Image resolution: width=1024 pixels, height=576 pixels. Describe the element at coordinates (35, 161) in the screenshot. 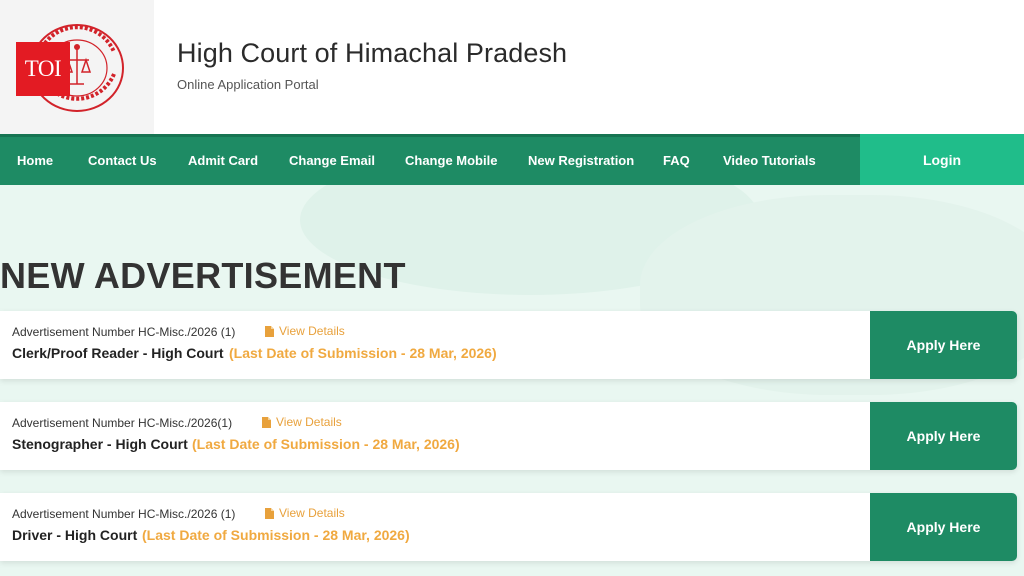

I see `nav-home: Home` at that location.